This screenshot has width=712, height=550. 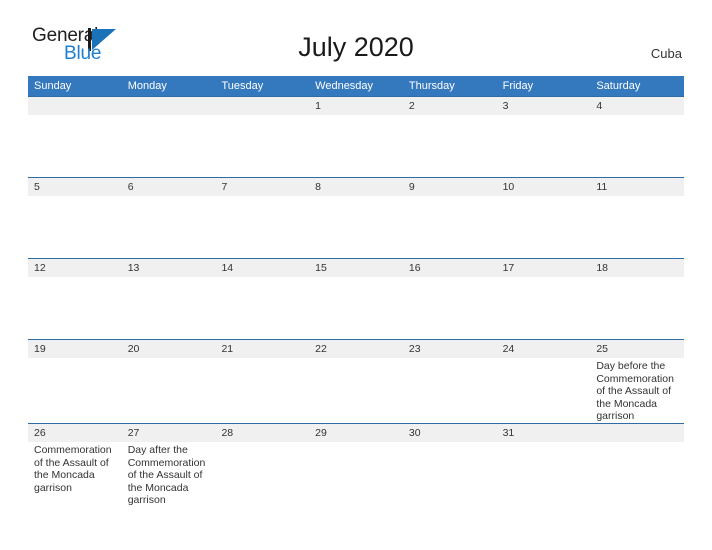 I want to click on calendar-day-cell: 28, so click(x=262, y=465).